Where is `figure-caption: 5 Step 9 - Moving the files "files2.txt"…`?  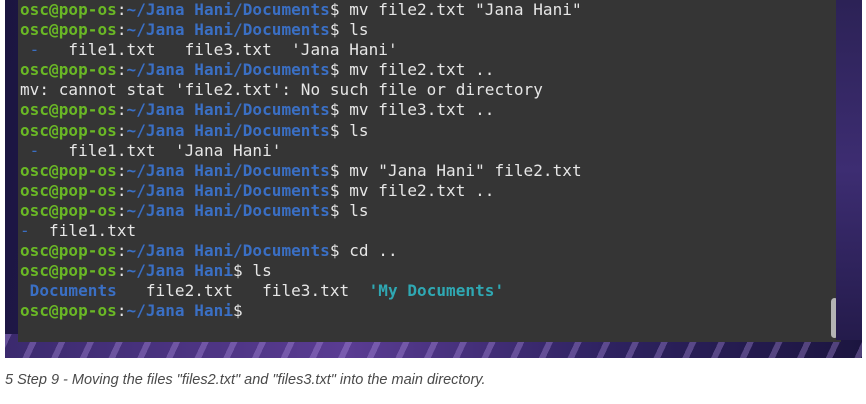
figure-caption: 5 Step 9 - Moving the files "files2.txt"… is located at coordinates (245, 380).